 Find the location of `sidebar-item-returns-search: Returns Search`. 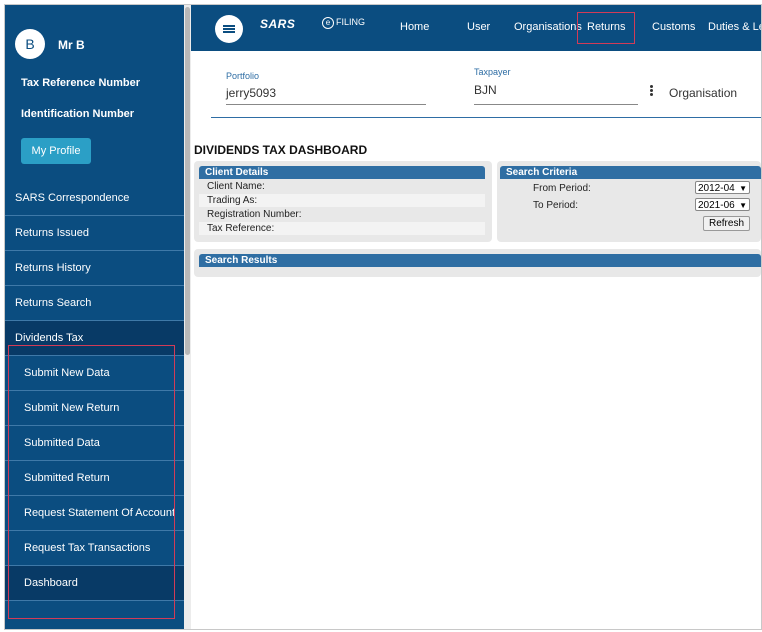

sidebar-item-returns-search: Returns Search is located at coordinates (94, 303).